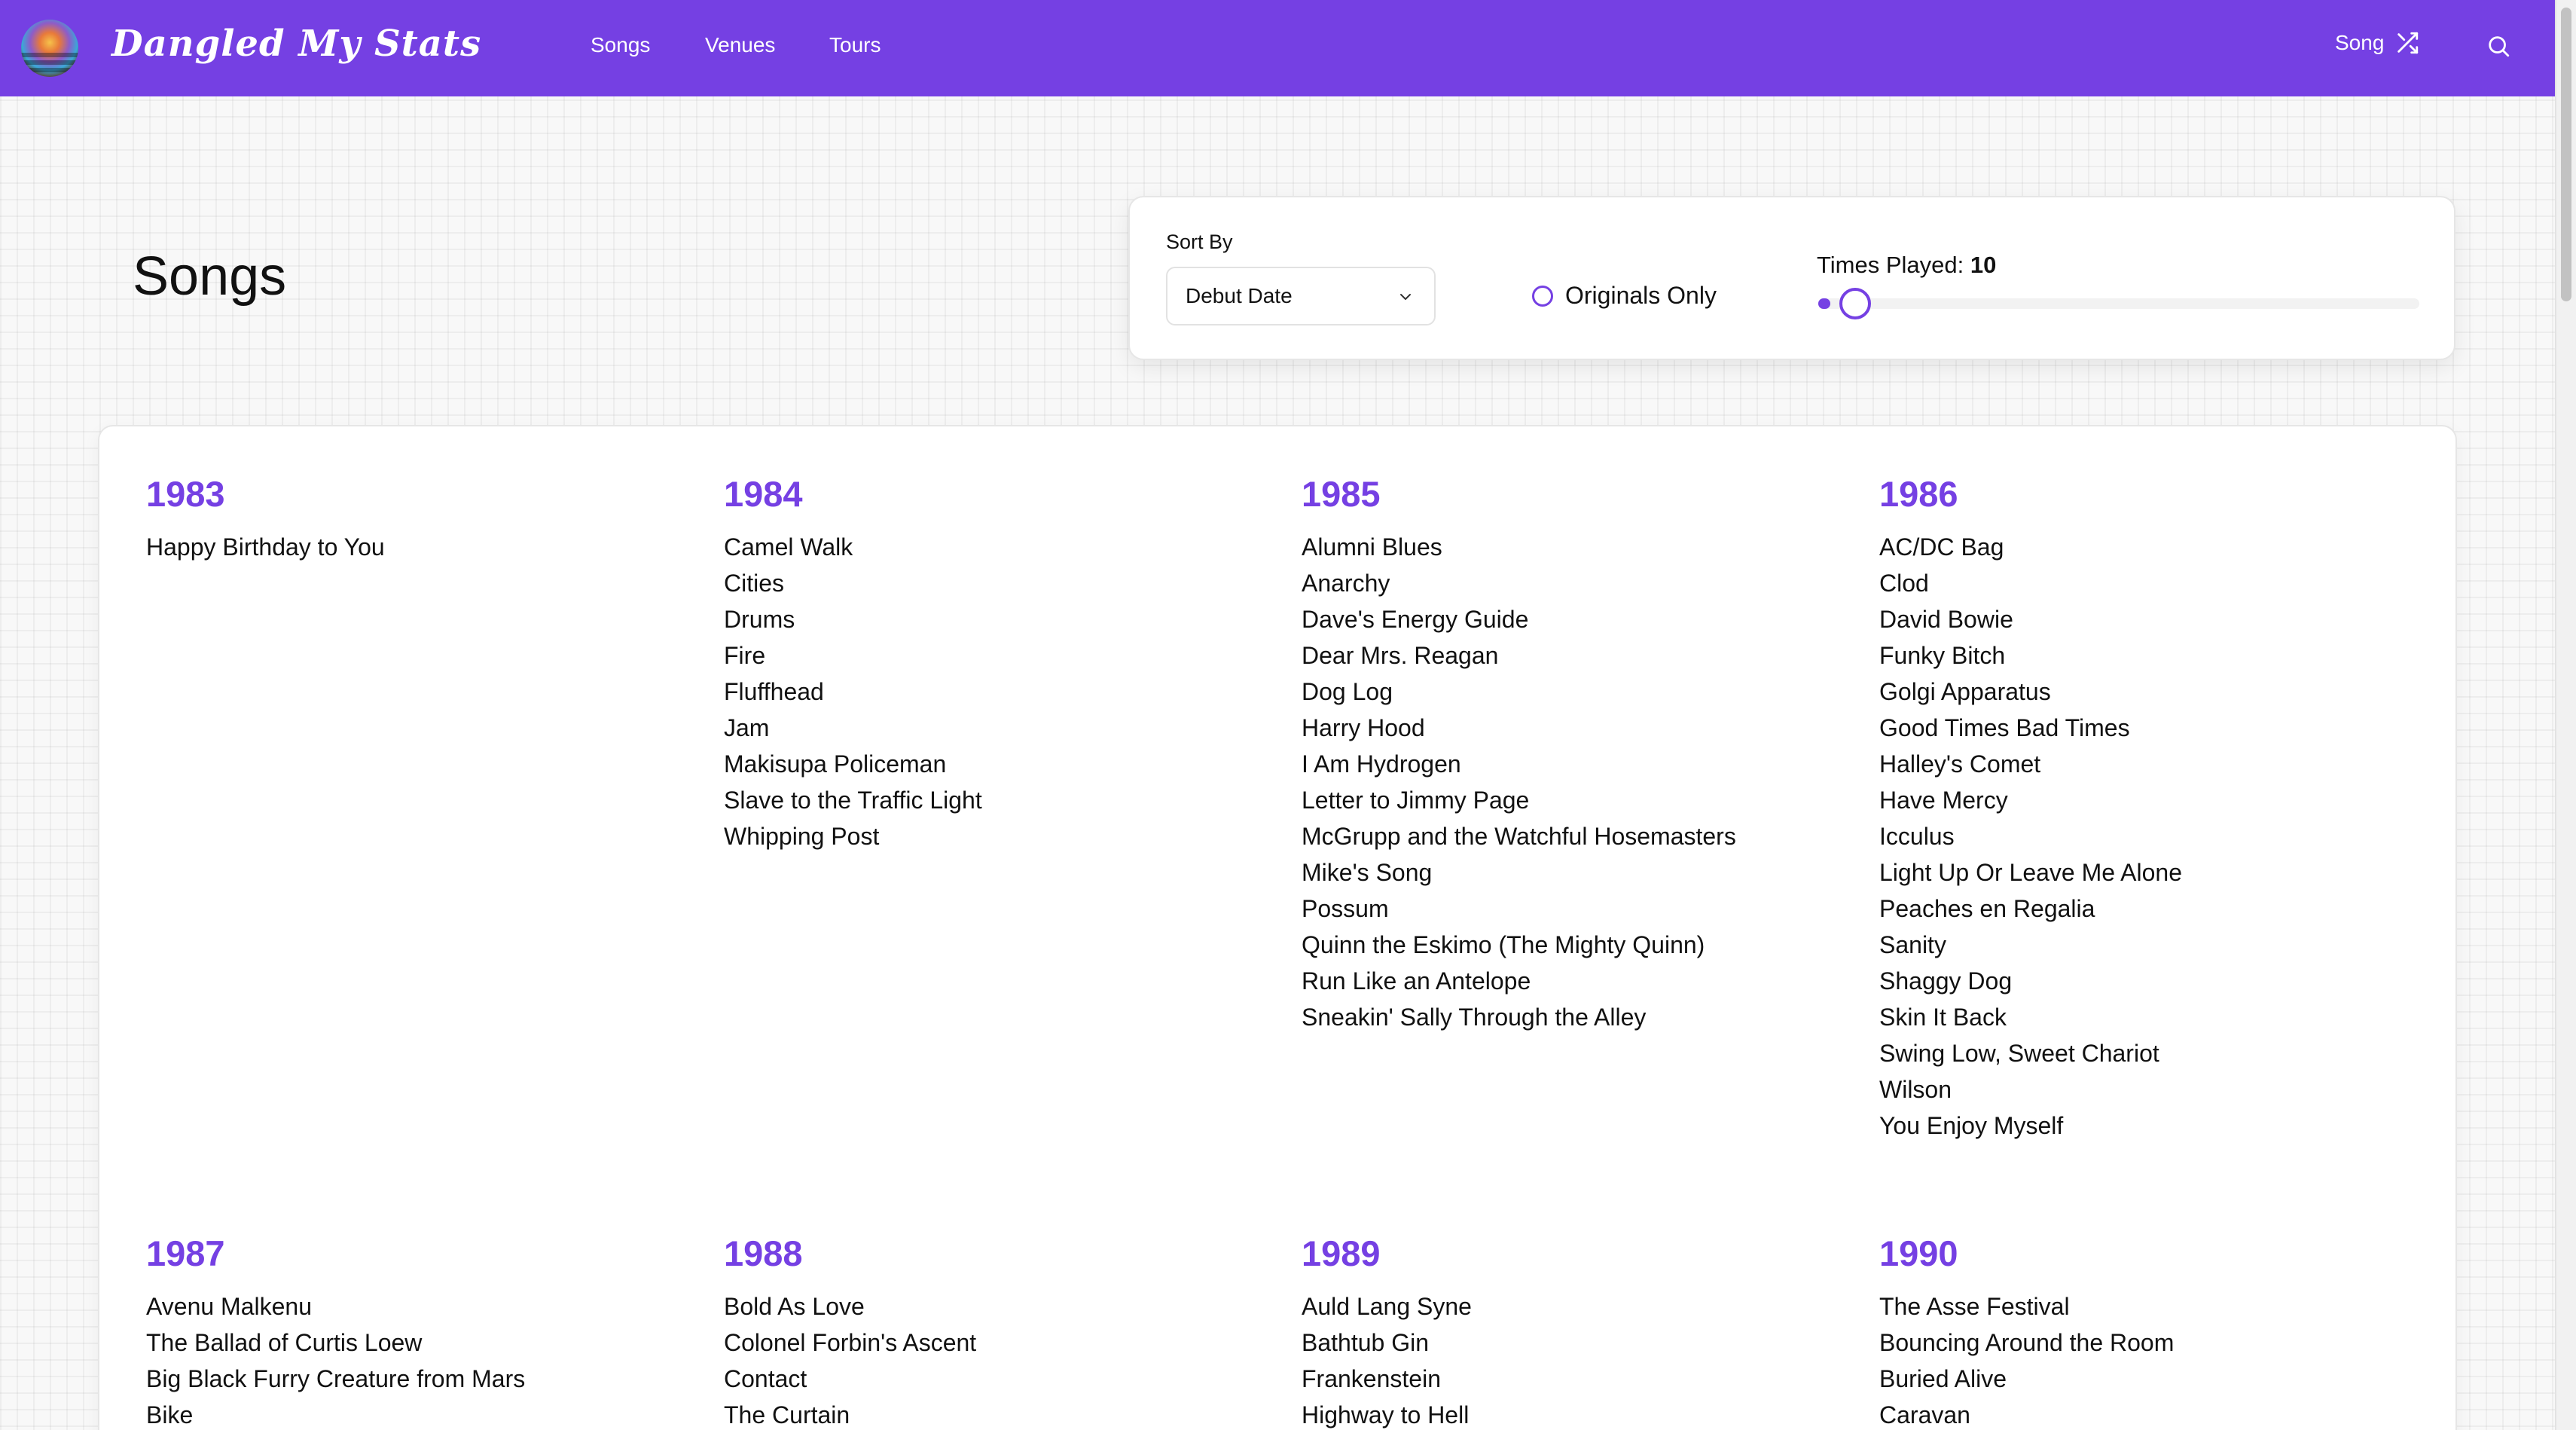 This screenshot has height=1430, width=2576. I want to click on song-link: Jam, so click(995, 728).